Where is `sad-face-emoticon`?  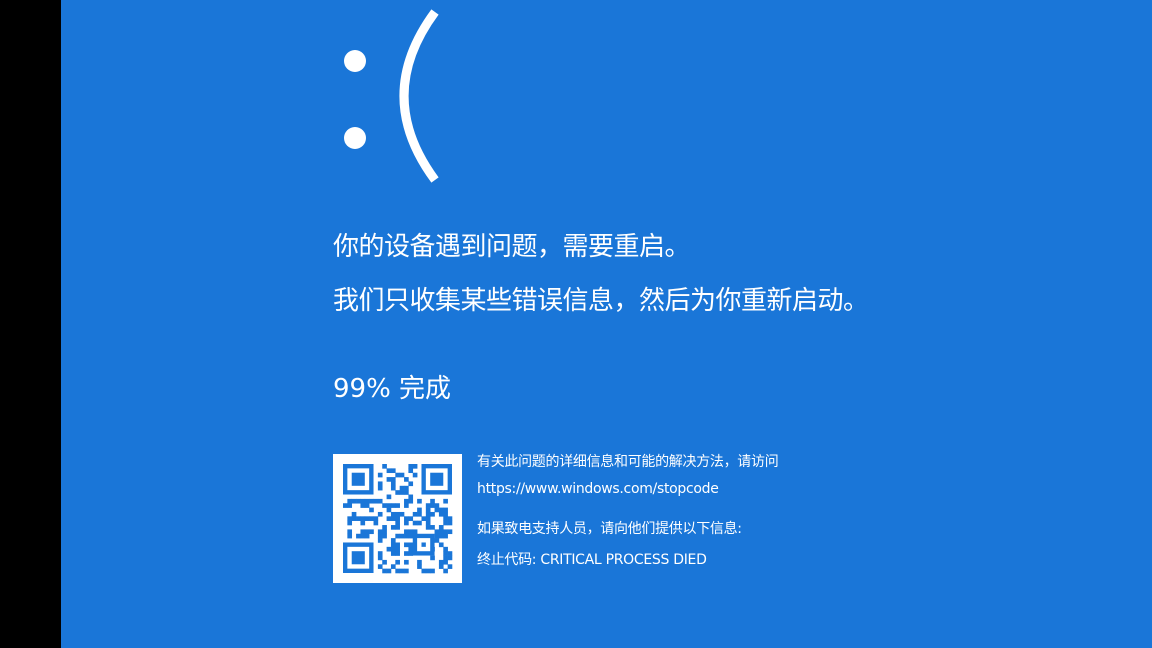 sad-face-emoticon is located at coordinates (393, 95).